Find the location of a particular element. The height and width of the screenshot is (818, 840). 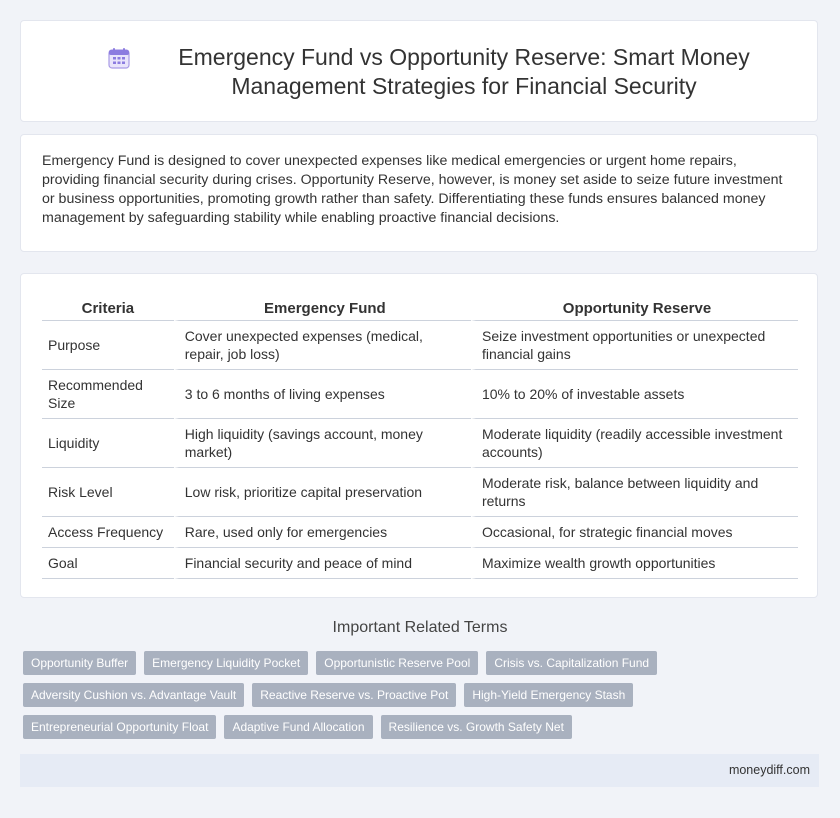

related-term-tag: Opportunistic Reserve Pool is located at coordinates (397, 663).